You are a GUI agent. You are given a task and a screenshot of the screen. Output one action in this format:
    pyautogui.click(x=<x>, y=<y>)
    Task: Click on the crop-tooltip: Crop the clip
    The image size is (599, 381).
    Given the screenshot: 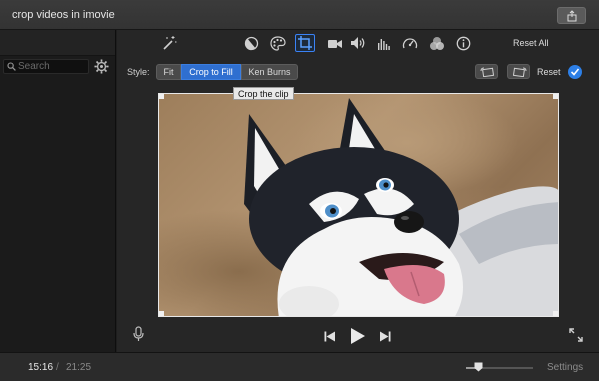 What is the action you would take?
    pyautogui.click(x=263, y=93)
    